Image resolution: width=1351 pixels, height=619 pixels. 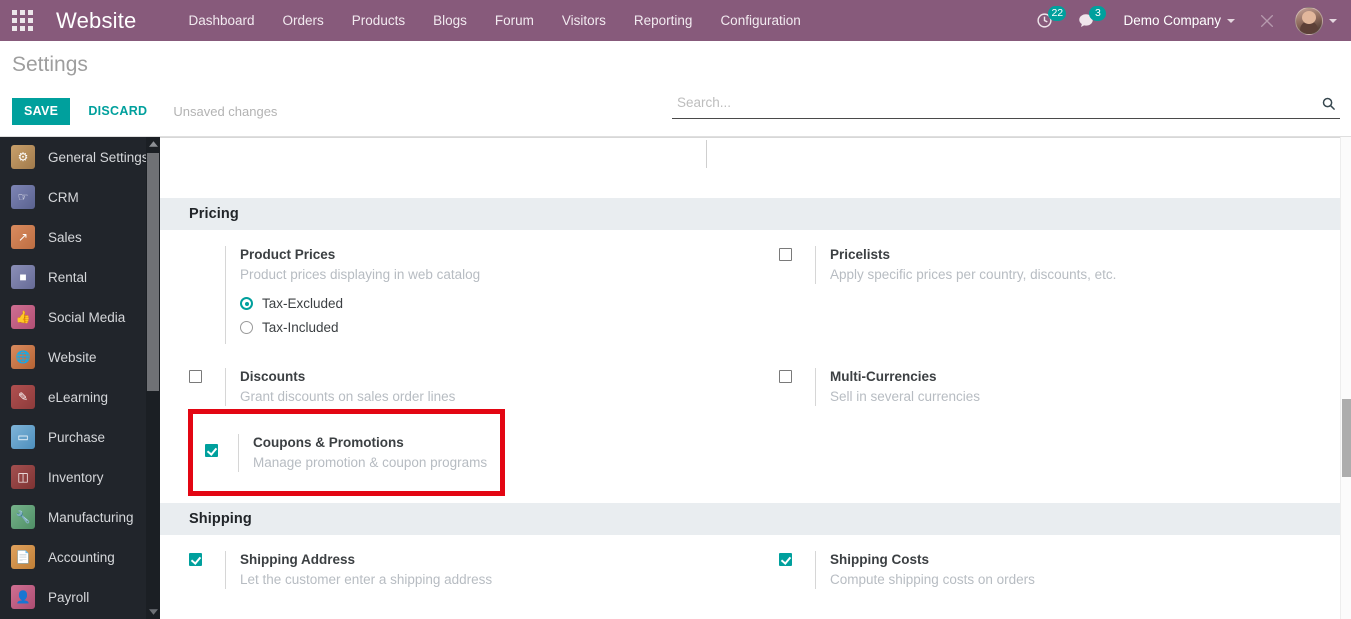 What do you see at coordinates (69, 597) in the screenshot?
I see `sidebar-item-label: Payroll` at bounding box center [69, 597].